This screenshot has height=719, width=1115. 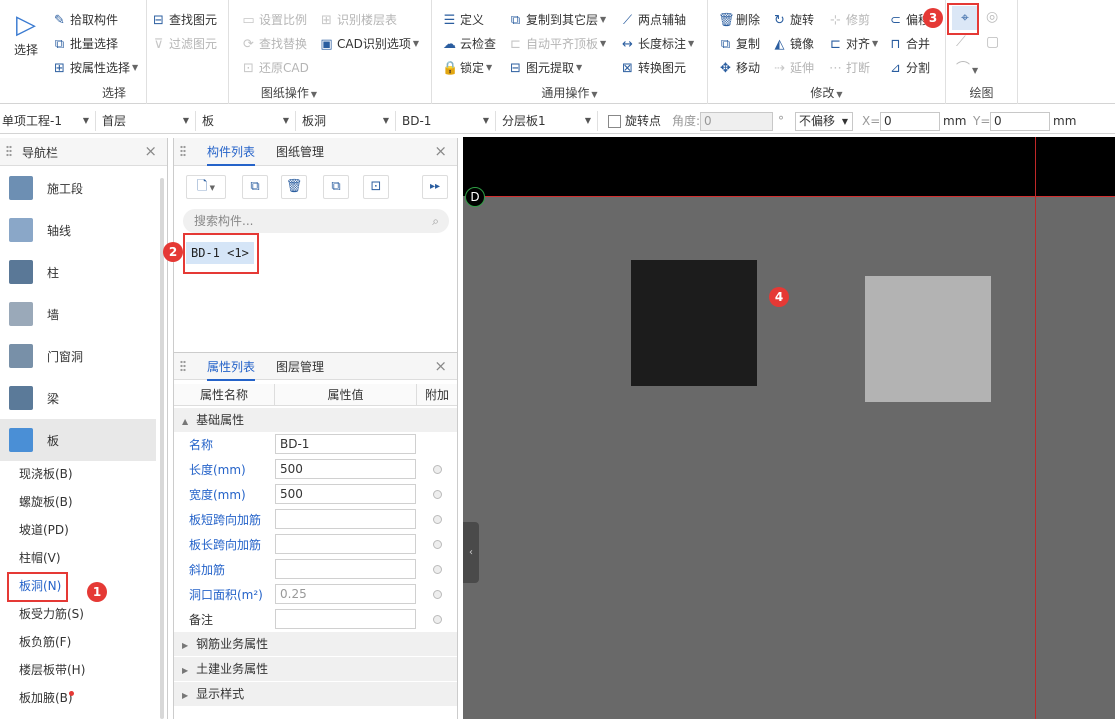 I want to click on restore-cad-button: ⊡ 还原CAD, so click(x=275, y=68).